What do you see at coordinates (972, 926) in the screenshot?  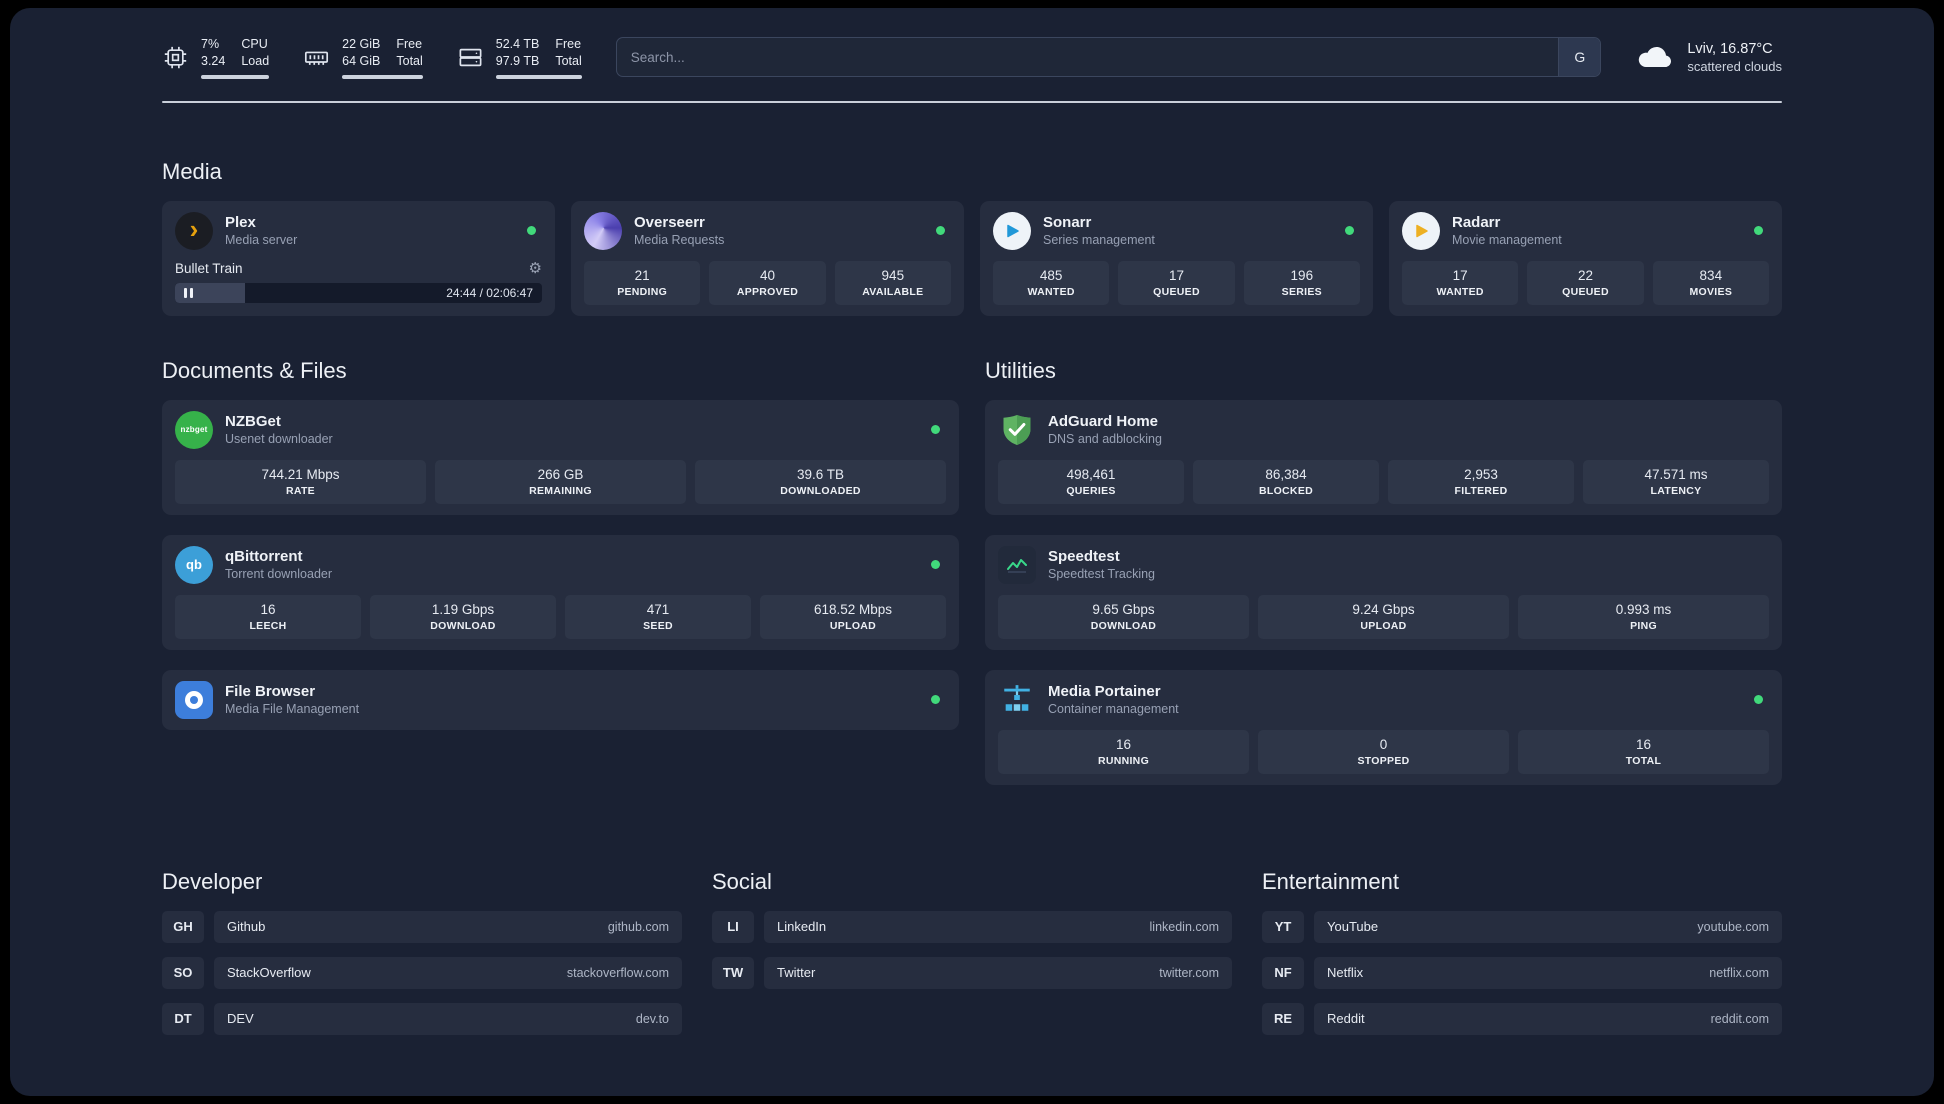 I see `bookmark-linkedin: LI LinkedIn linkedin.com` at bounding box center [972, 926].